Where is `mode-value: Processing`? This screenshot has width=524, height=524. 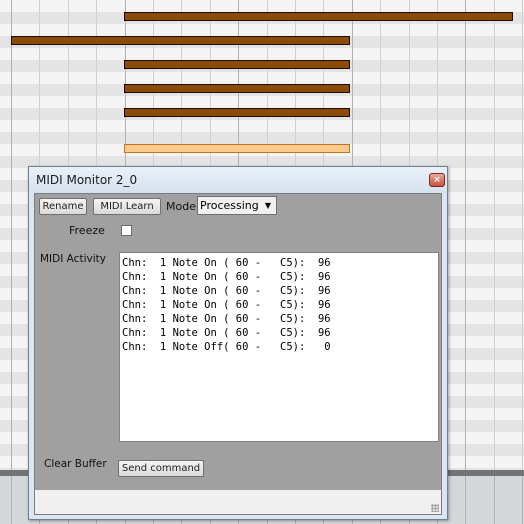 mode-value: Processing is located at coordinates (229, 205).